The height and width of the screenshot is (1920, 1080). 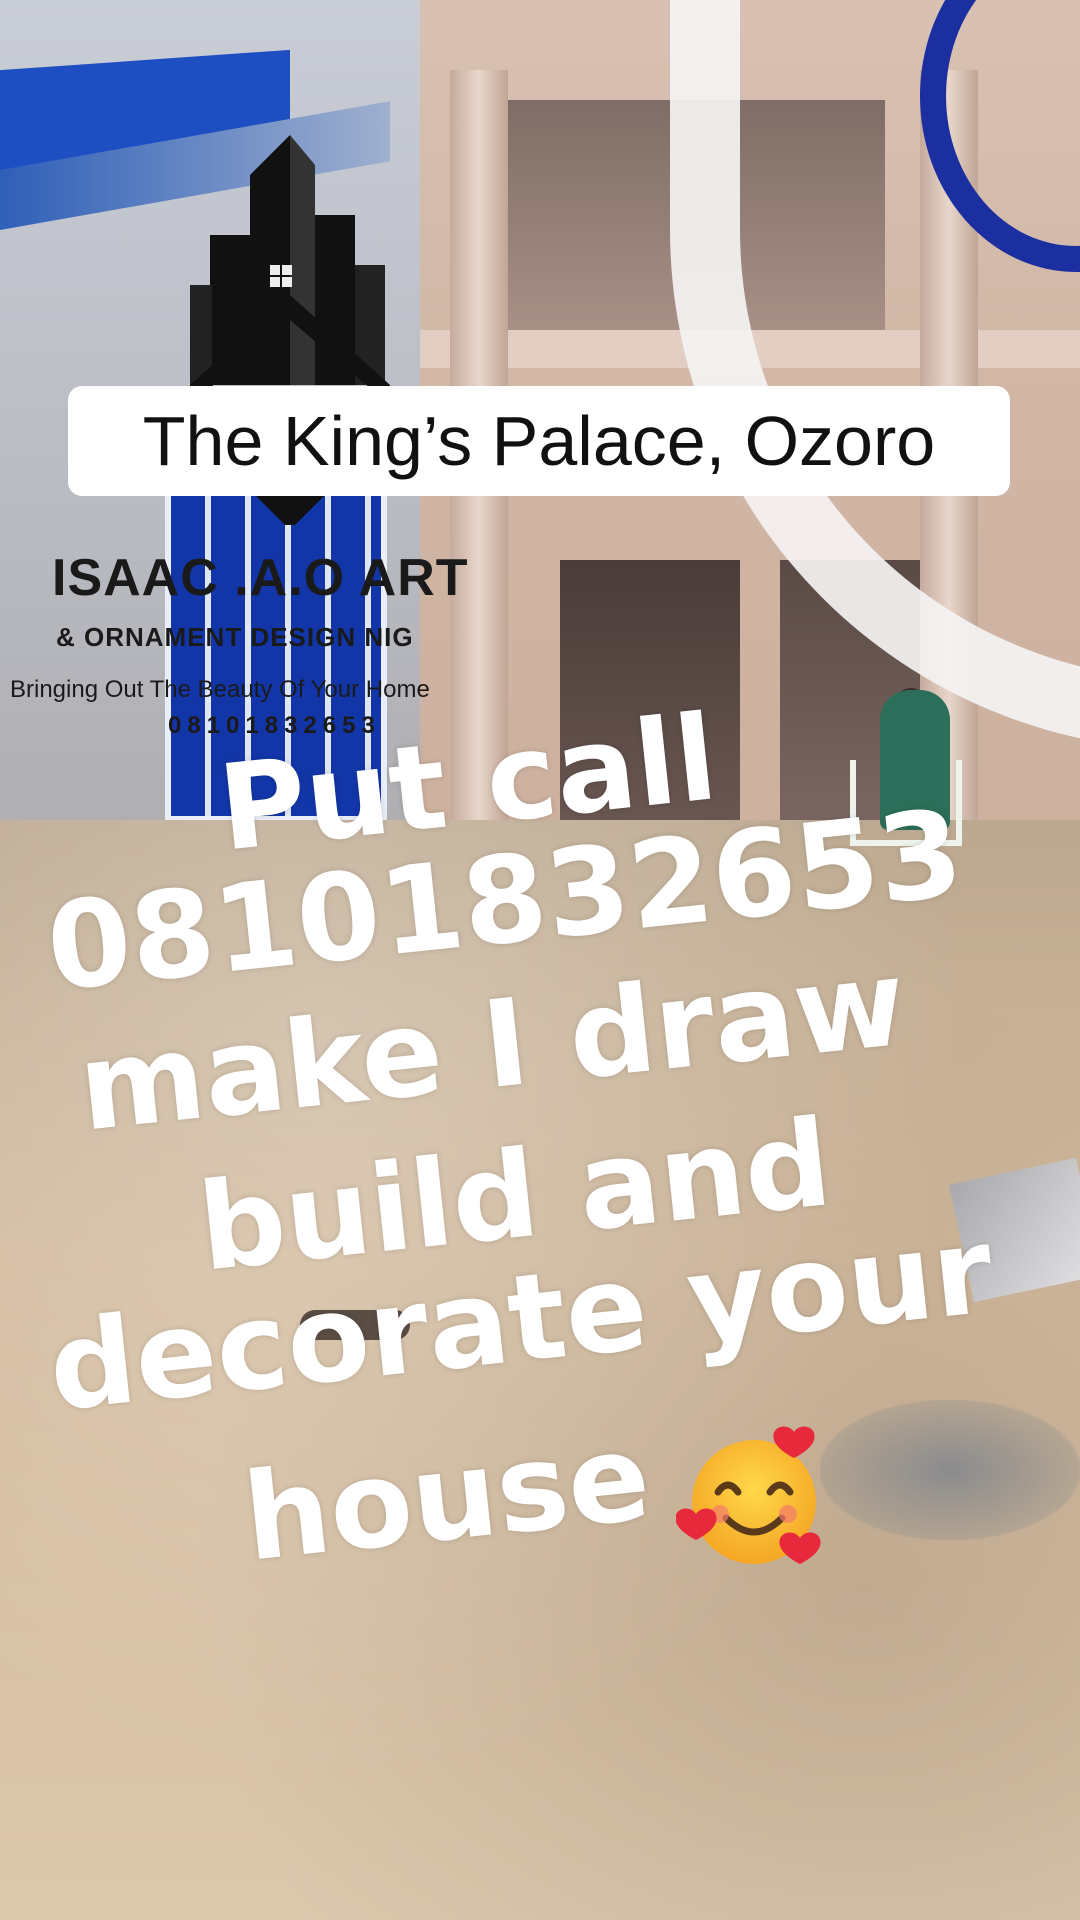 I want to click on caption-title: The King’s Palace, Ozoro, so click(x=539, y=441).